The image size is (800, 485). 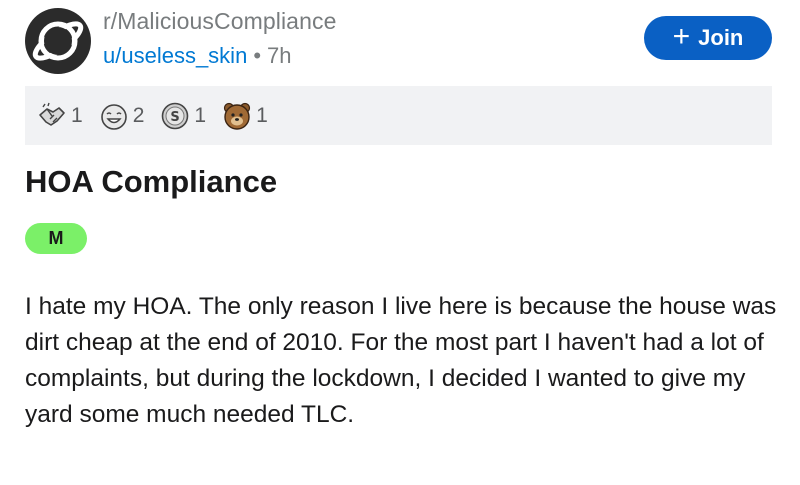 I want to click on silver-coin-award-icon: S, so click(x=175, y=115).